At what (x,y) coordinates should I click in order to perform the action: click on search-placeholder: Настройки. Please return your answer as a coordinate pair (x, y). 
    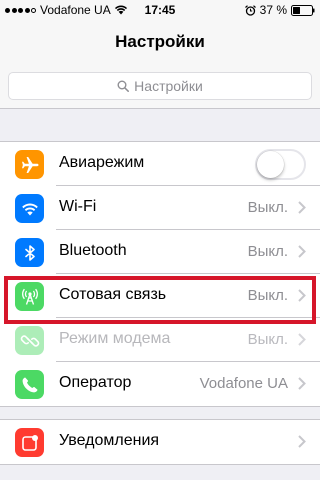
    Looking at the image, I should click on (168, 86).